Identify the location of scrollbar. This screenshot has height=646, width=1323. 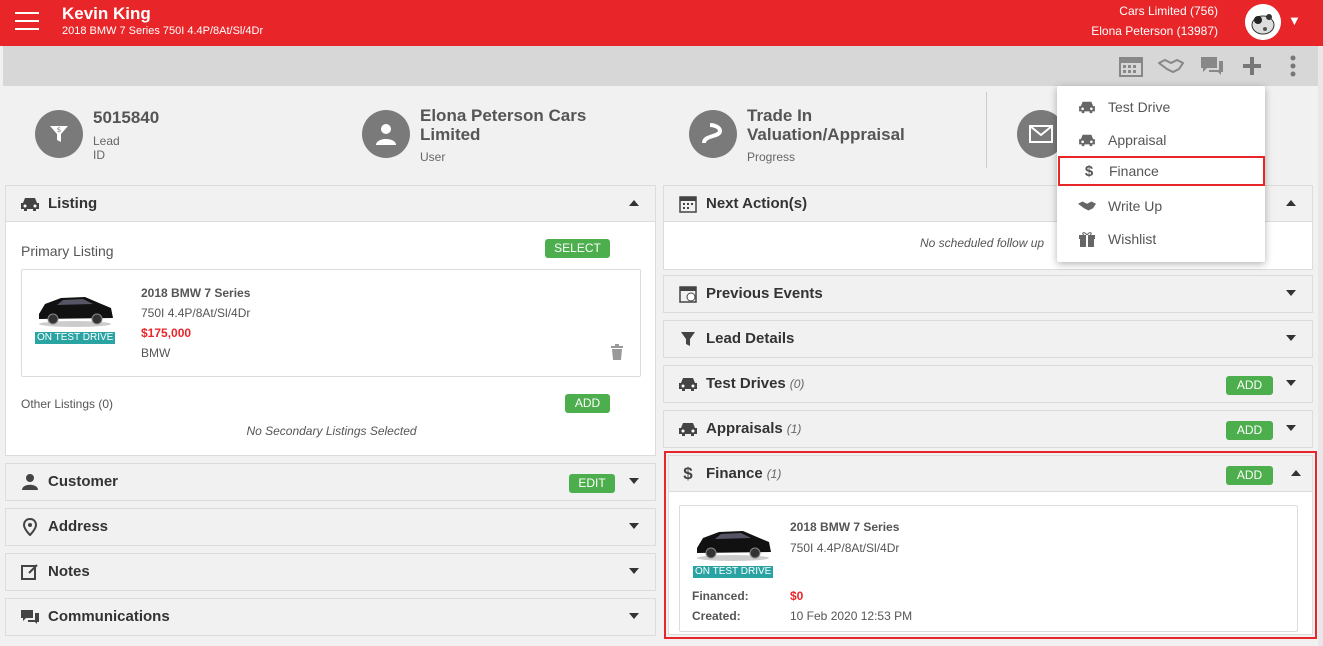
(1320, 346).